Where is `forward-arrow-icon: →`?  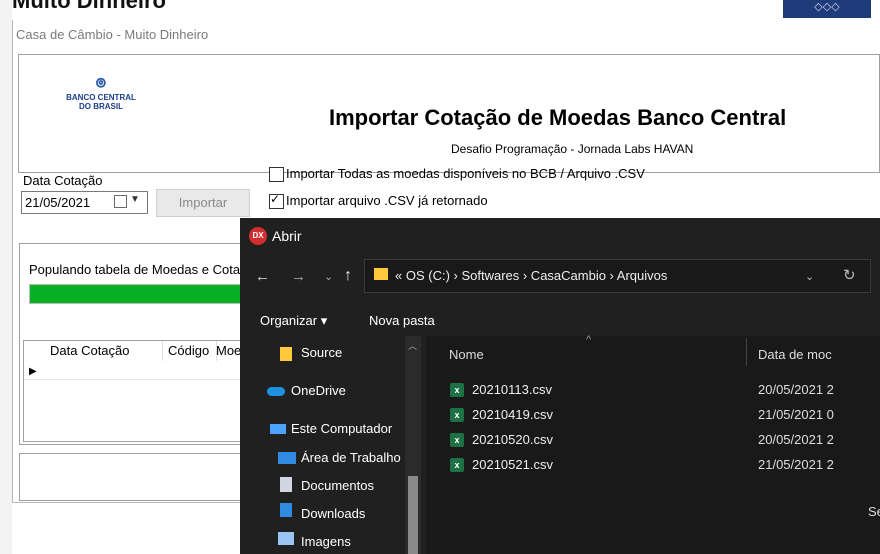
forward-arrow-icon: → is located at coordinates (298, 276).